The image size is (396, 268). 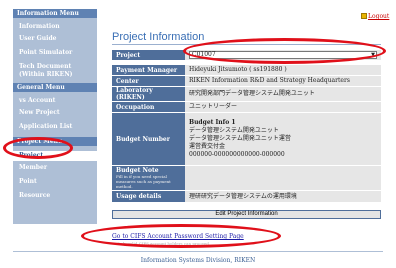 I want to click on info-menu-title: Information Menu, so click(x=55, y=13).